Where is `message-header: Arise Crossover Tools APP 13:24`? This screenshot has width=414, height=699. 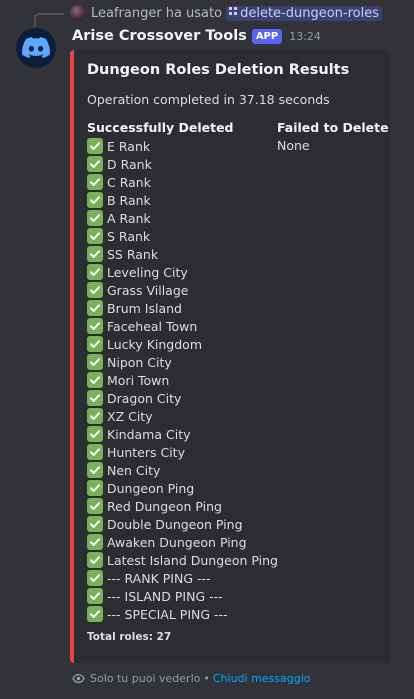 message-header: Arise Crossover Tools APP 13:24 is located at coordinates (196, 36).